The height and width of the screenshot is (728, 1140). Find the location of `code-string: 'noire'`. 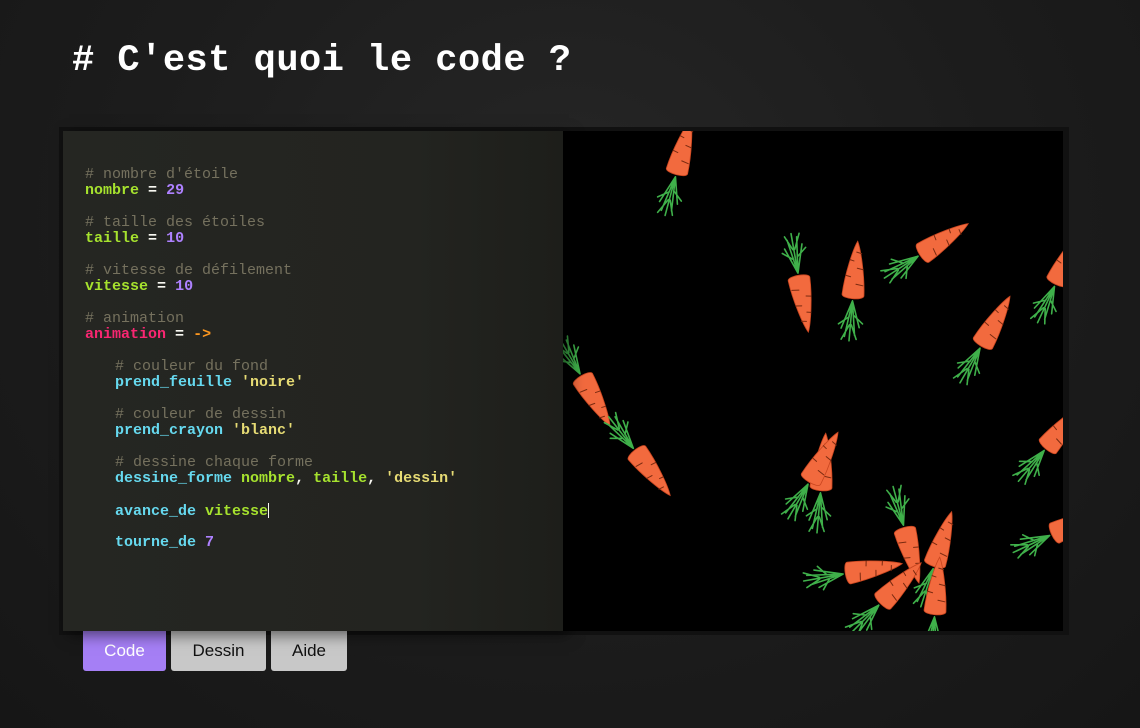

code-string: 'noire' is located at coordinates (273, 382).